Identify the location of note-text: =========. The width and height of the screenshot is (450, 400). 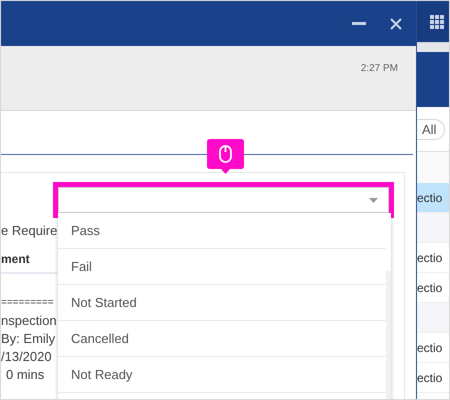
(27, 303).